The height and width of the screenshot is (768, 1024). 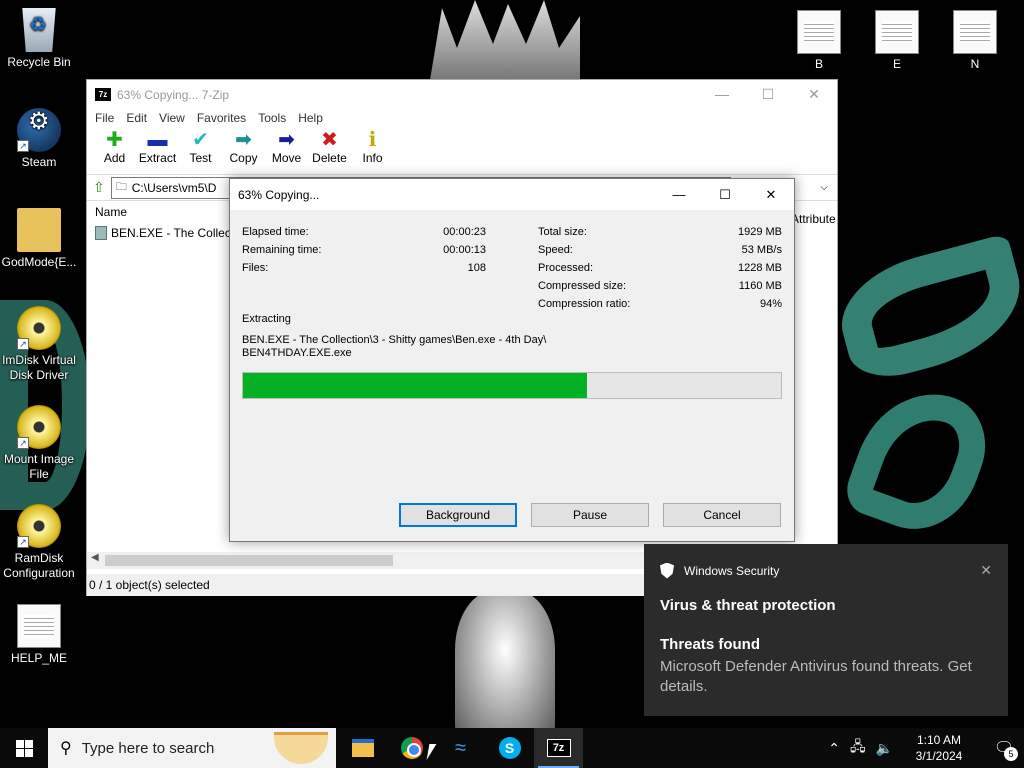 I want to click on folder-path-icon: 🗀, so click(x=121, y=187).